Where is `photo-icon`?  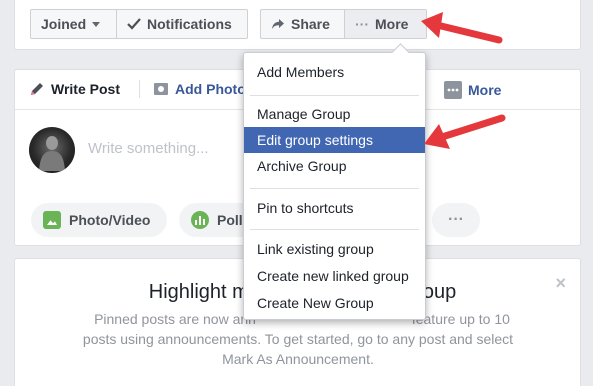
photo-icon is located at coordinates (161, 89).